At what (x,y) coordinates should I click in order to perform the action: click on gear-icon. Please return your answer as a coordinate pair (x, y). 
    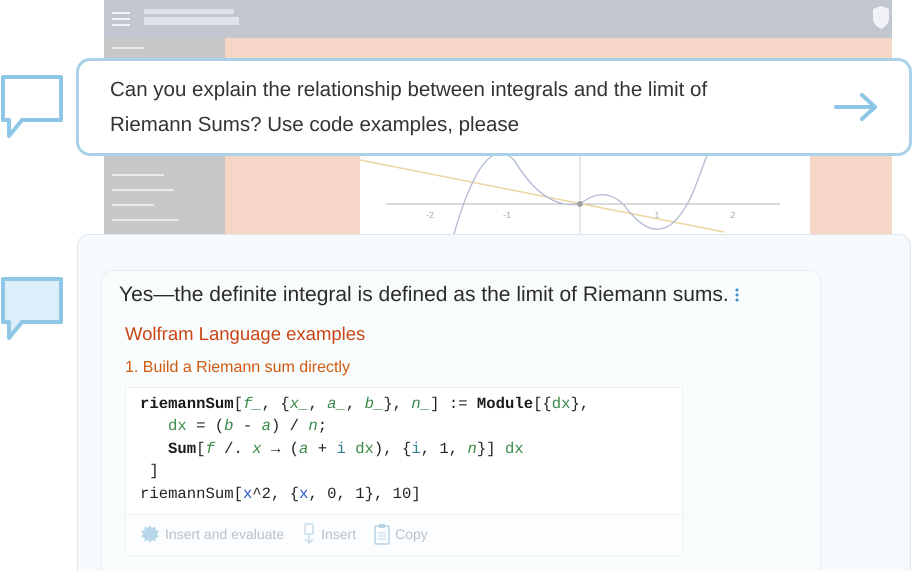
    Looking at the image, I should click on (150, 534).